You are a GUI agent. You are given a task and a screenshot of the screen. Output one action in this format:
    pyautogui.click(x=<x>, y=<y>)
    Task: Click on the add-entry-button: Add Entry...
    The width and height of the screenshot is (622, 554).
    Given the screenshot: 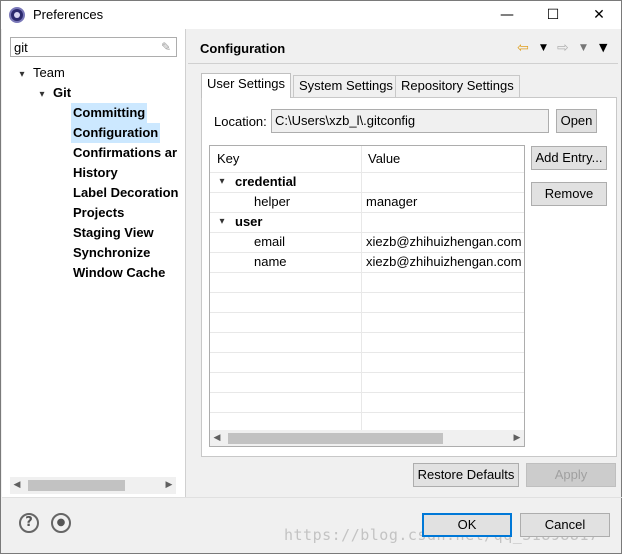 What is the action you would take?
    pyautogui.click(x=569, y=158)
    